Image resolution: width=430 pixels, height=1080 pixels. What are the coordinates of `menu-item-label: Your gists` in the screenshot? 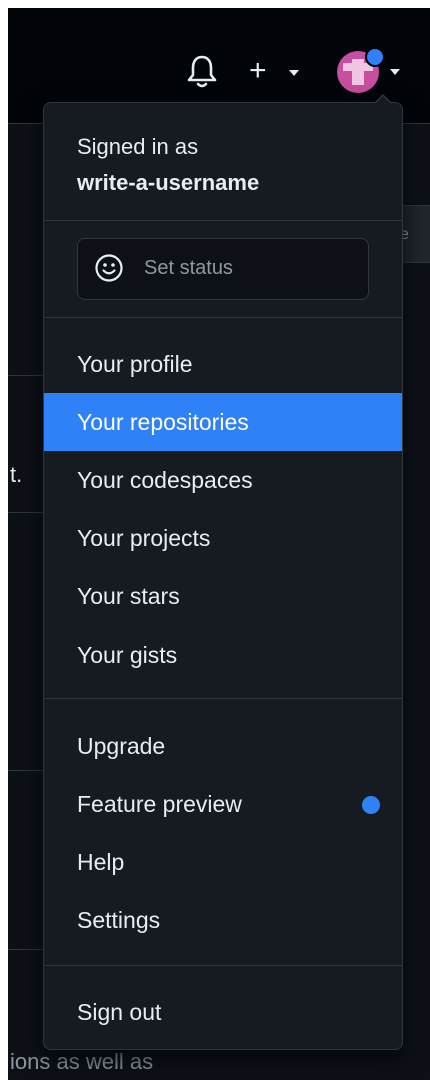 It's located at (127, 655).